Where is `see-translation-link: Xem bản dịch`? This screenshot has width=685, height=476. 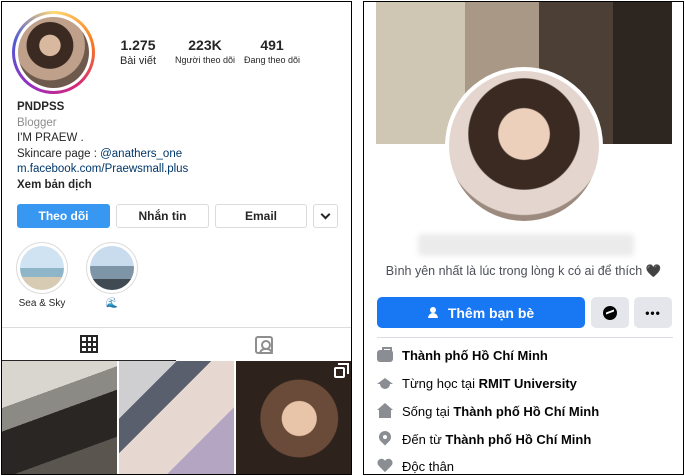 see-translation-link: Xem bản dịch is located at coordinates (102, 186).